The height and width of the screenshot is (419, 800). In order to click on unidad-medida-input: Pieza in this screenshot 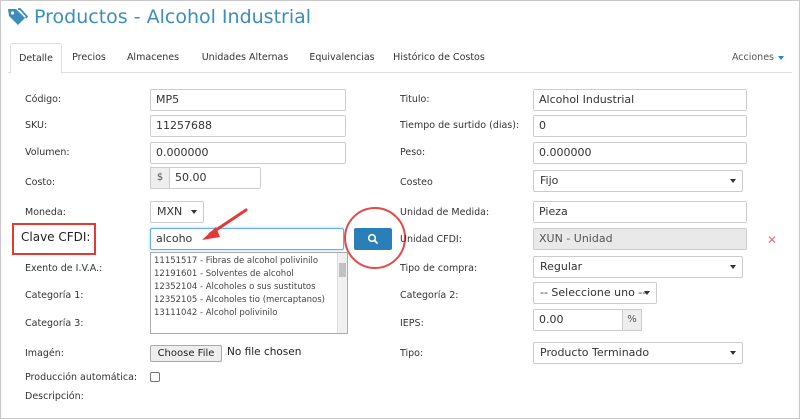, I will do `click(640, 212)`.